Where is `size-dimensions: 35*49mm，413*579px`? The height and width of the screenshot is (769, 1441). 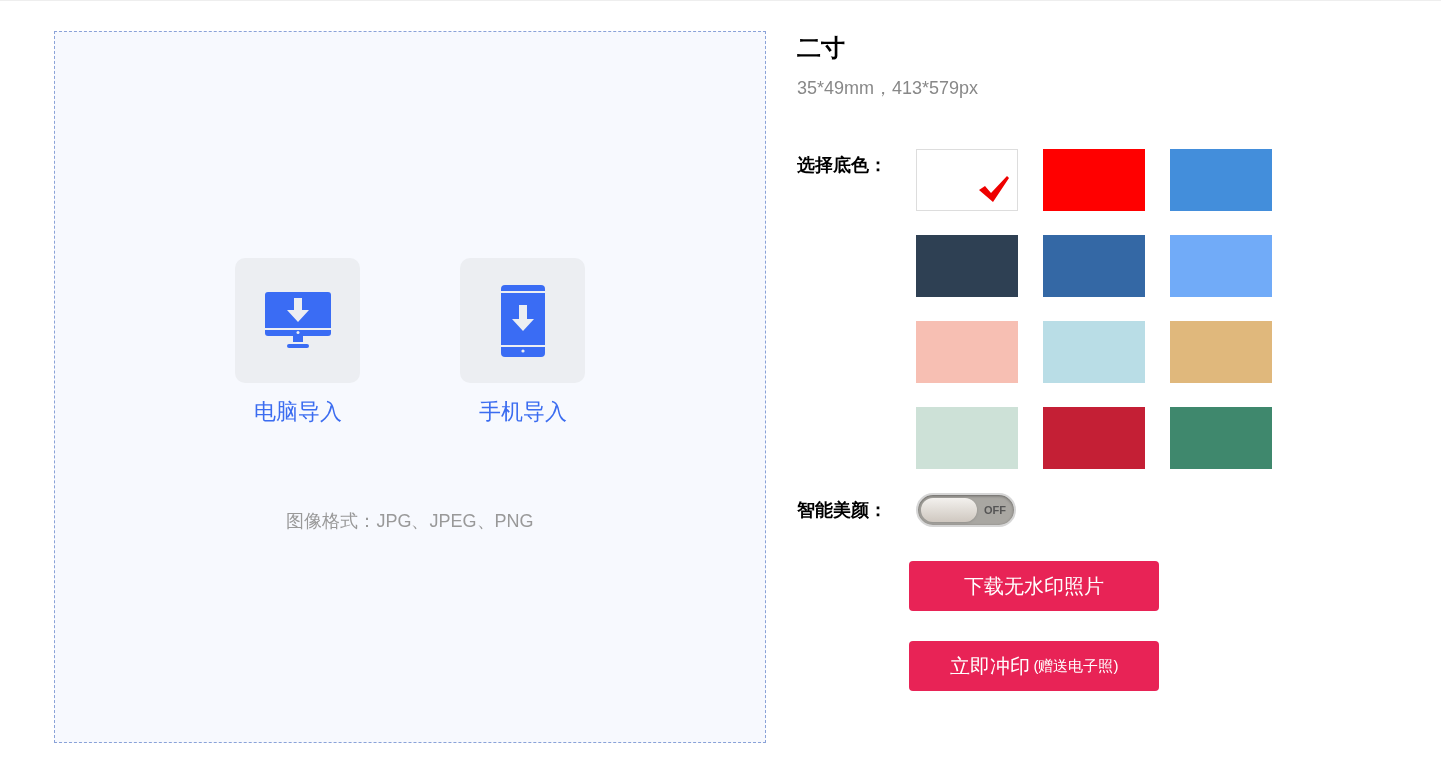
size-dimensions: 35*49mm，413*579px is located at coordinates (888, 88).